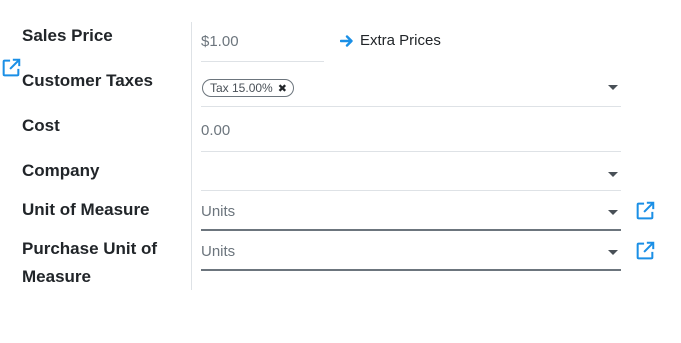 This screenshot has width=681, height=343. What do you see at coordinates (400, 40) in the screenshot?
I see `extra-prices-label: Extra Prices` at bounding box center [400, 40].